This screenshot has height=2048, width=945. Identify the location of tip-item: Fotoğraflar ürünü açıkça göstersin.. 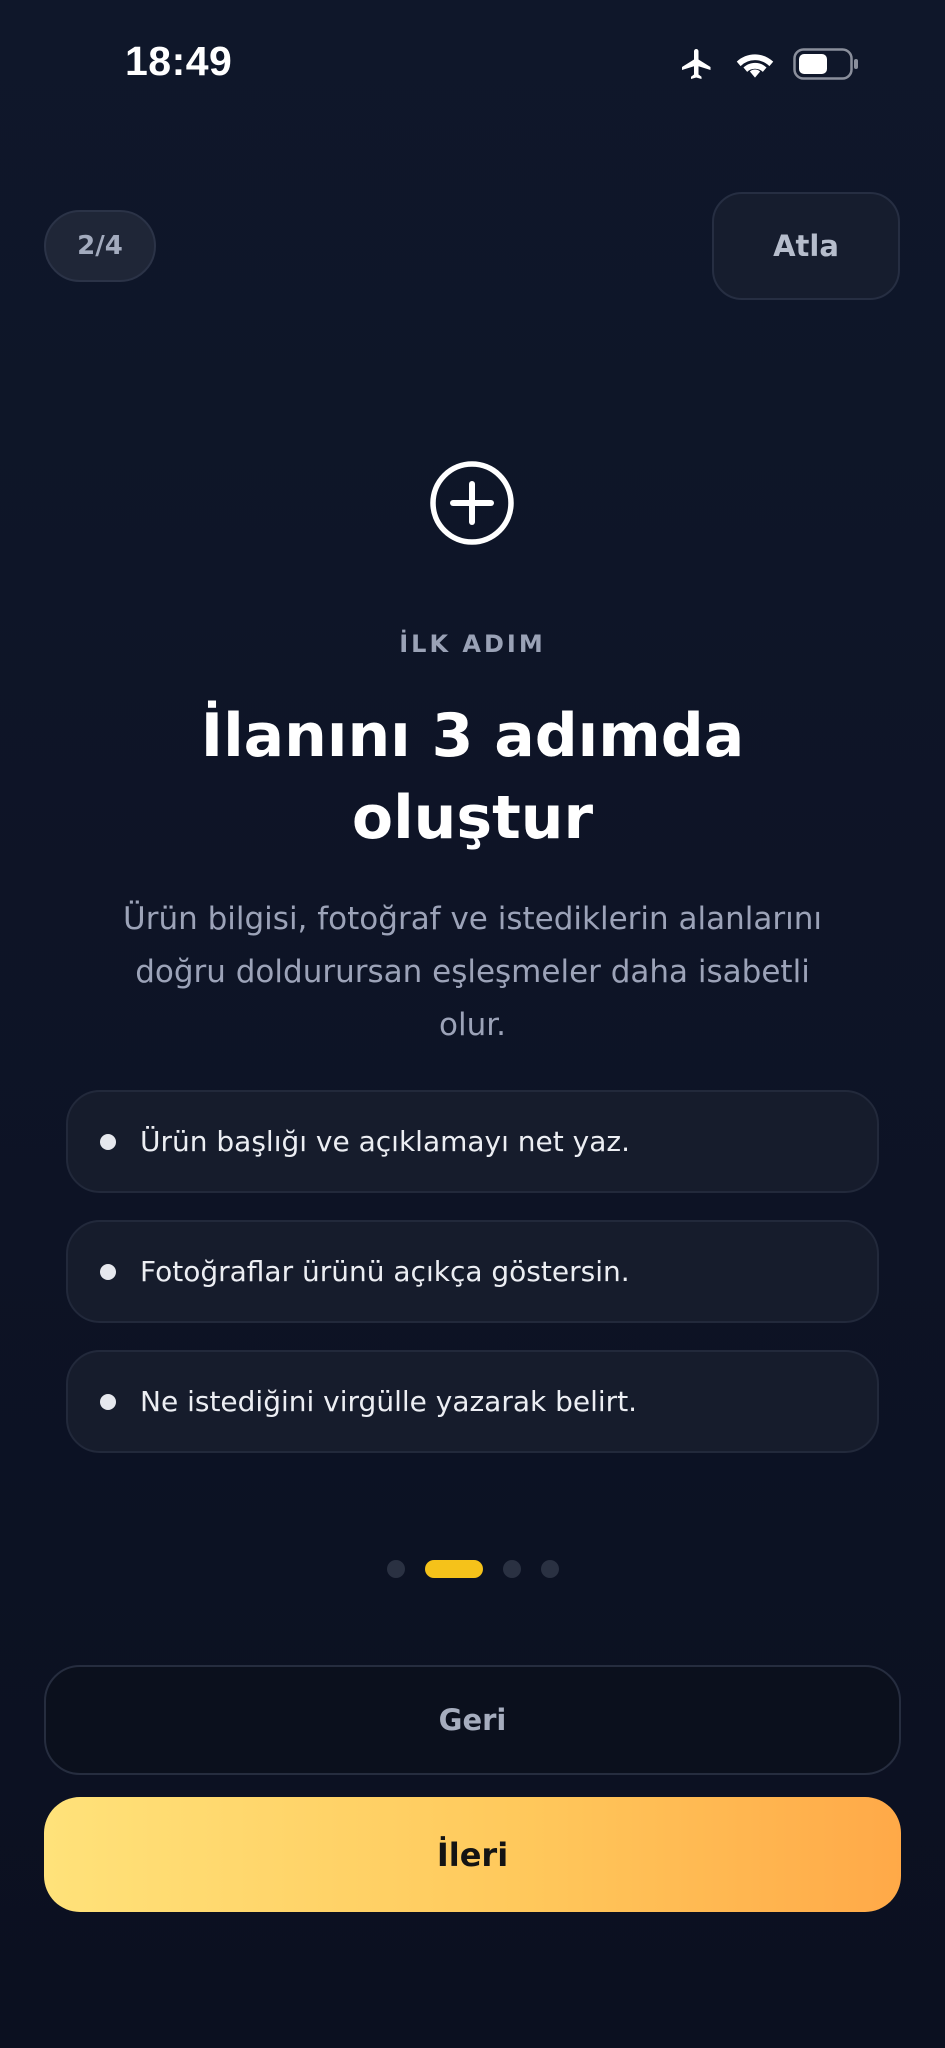
(472, 1271).